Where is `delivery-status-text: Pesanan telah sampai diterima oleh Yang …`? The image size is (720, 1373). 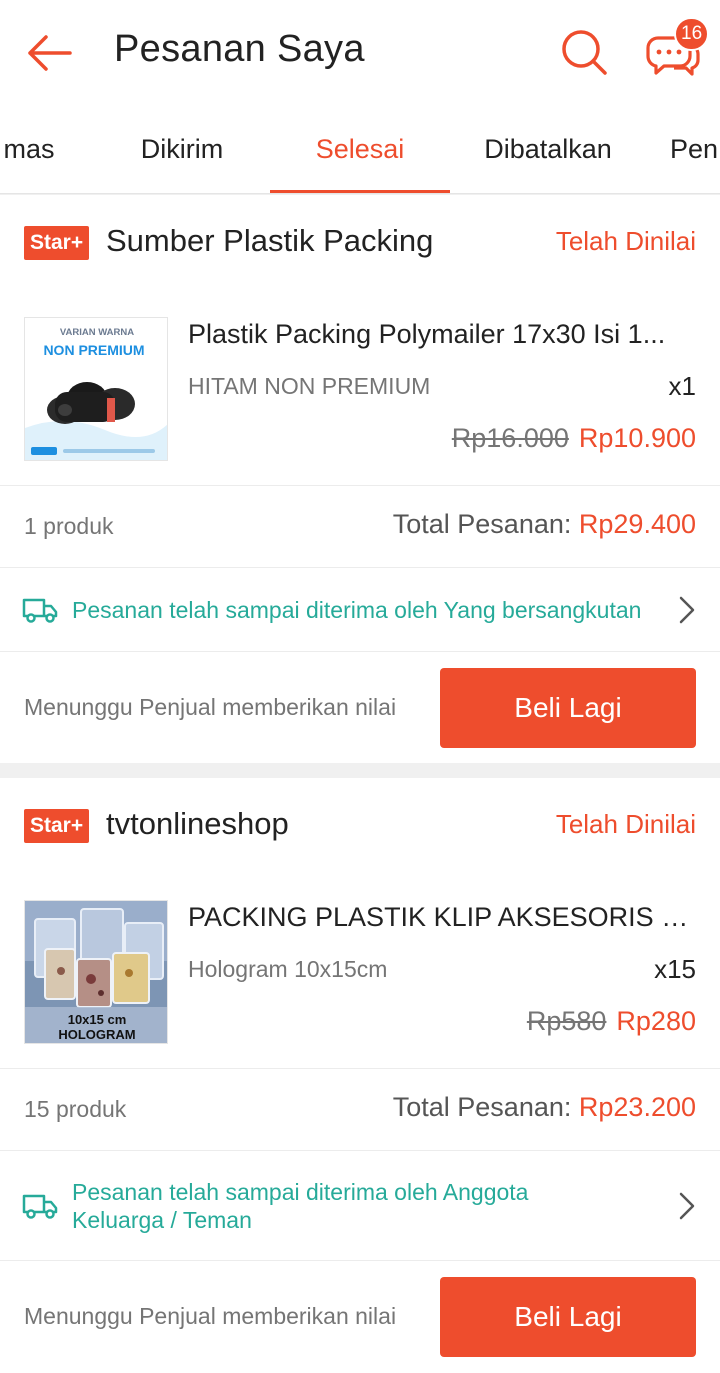
delivery-status-text: Pesanan telah sampai diterima oleh Yang … is located at coordinates (357, 610).